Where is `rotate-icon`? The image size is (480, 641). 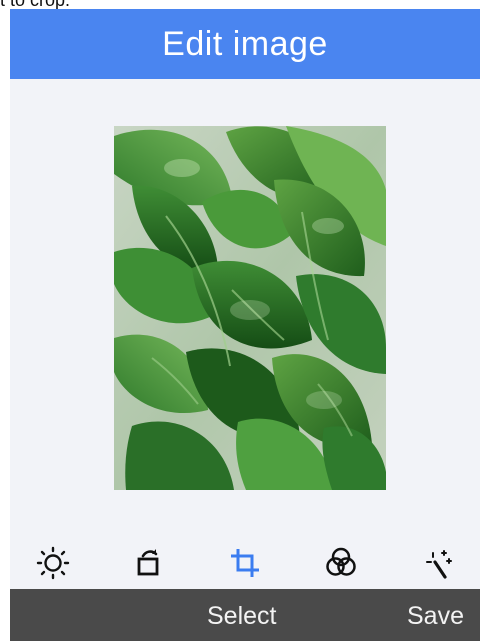 rotate-icon is located at coordinates (148, 561).